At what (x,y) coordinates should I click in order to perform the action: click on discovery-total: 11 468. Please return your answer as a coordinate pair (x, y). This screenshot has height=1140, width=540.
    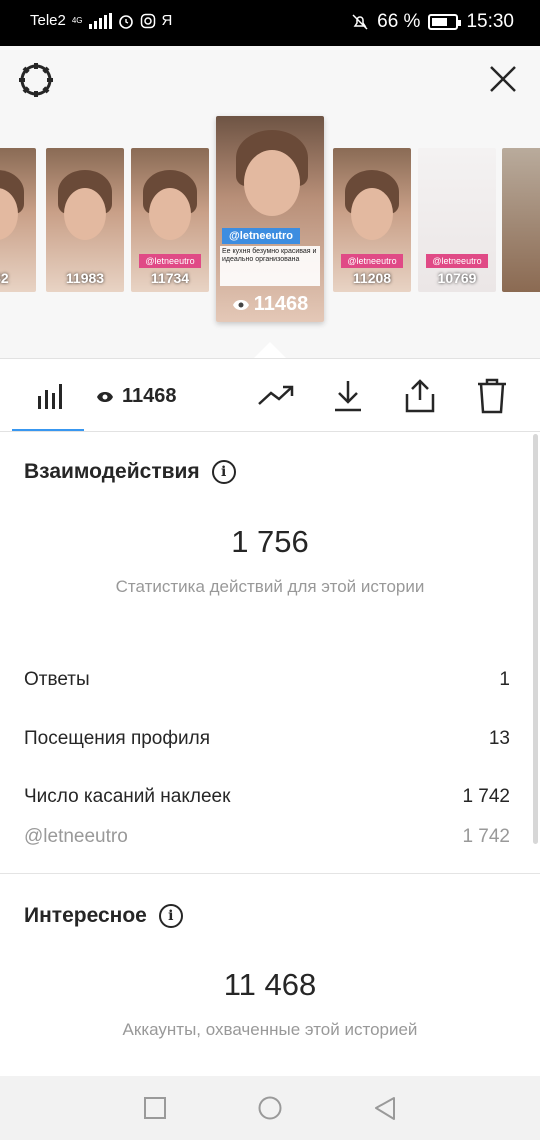
    Looking at the image, I should click on (270, 984).